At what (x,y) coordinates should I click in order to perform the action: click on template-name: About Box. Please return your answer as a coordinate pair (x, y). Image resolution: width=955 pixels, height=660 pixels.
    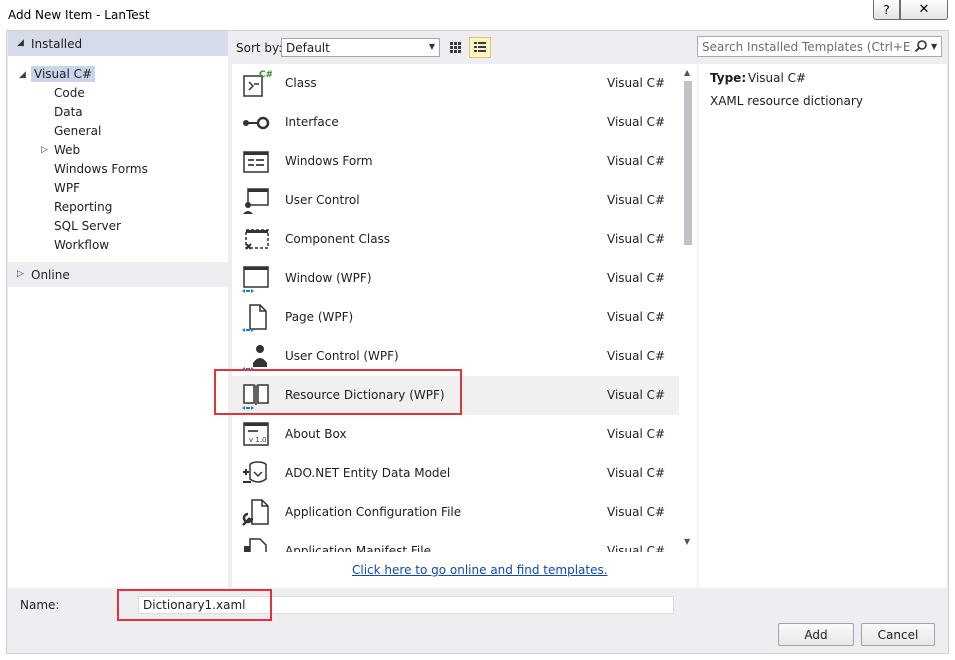
    Looking at the image, I should click on (316, 434).